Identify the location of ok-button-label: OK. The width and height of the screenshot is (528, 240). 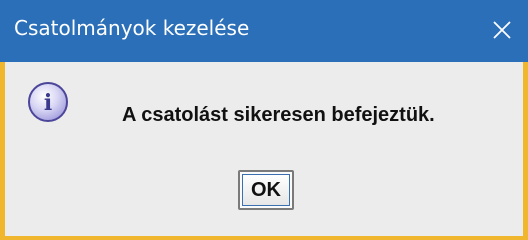
(266, 190).